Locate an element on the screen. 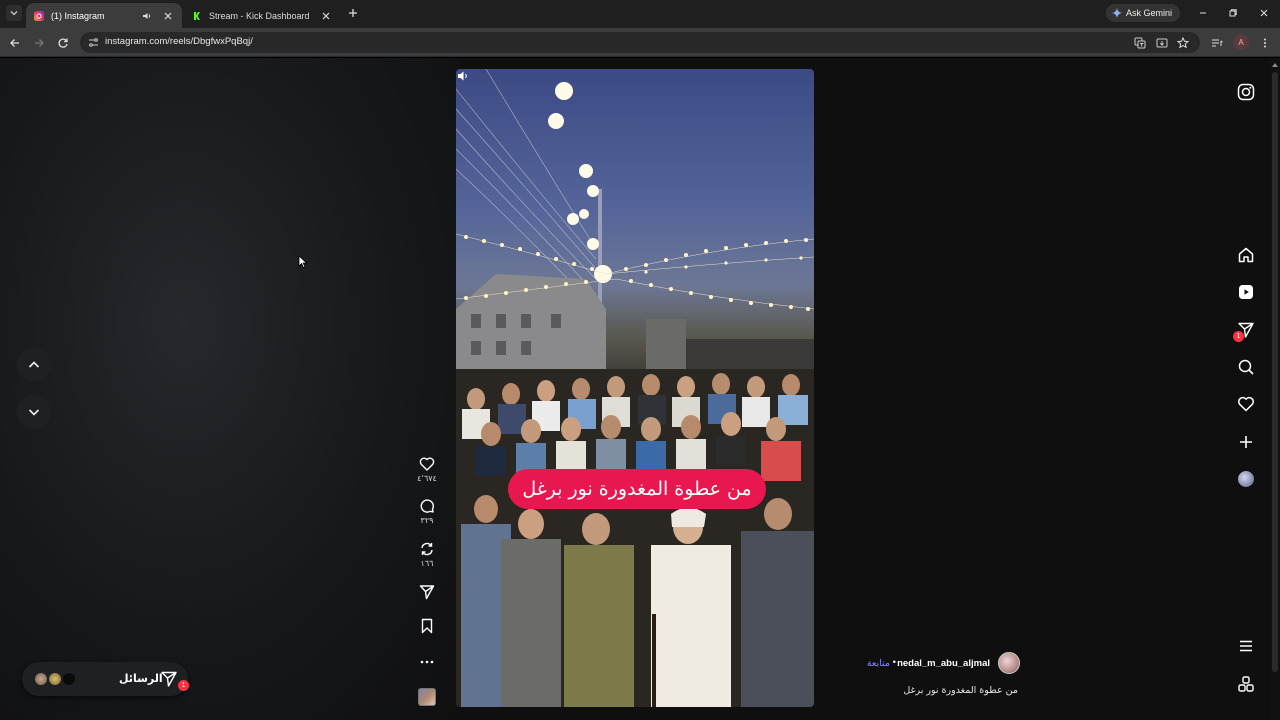 The height and width of the screenshot is (720, 1280). profile-avatar-icon is located at coordinates (1246, 479).